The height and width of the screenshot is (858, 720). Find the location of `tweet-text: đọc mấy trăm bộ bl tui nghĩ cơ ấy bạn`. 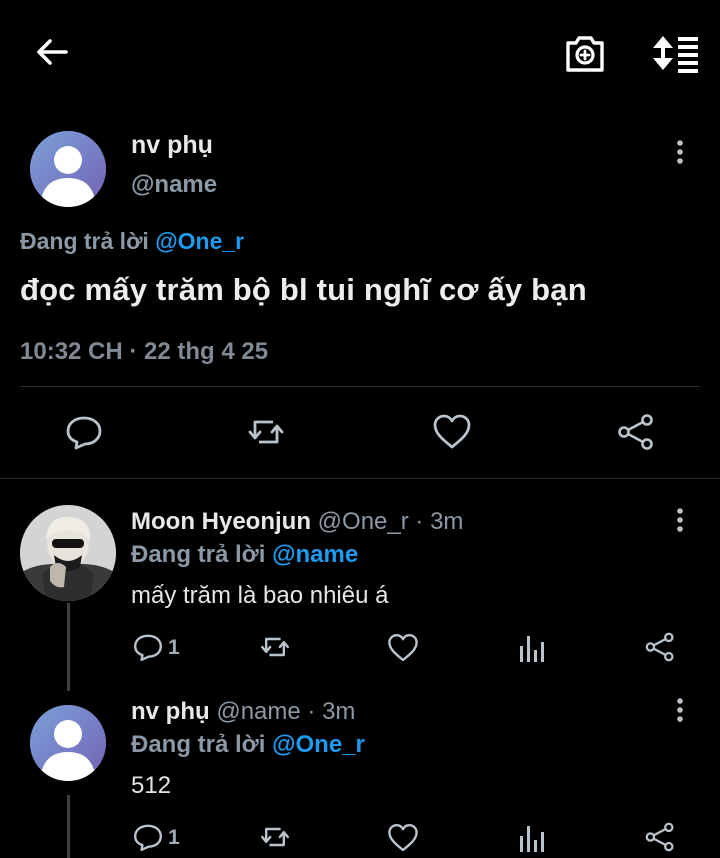

tweet-text: đọc mấy trăm bộ bl tui nghĩ cơ ấy bạn is located at coordinates (303, 289).